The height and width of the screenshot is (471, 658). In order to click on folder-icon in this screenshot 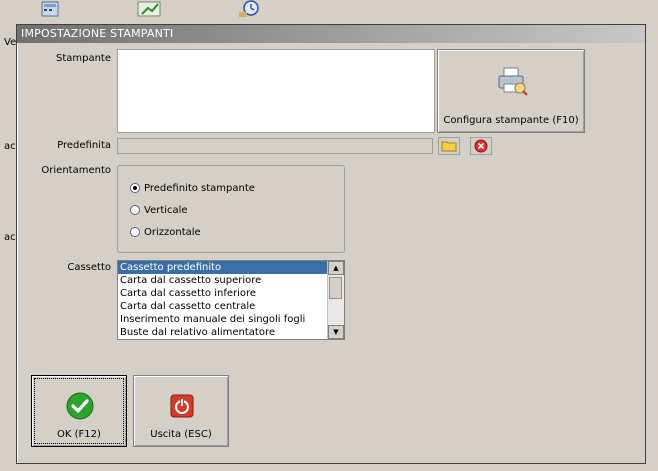, I will do `click(449, 146)`.